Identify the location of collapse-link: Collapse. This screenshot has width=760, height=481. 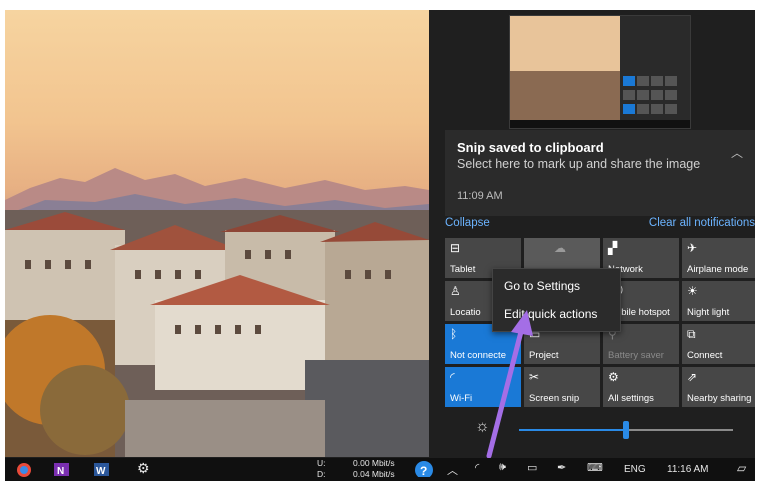
(467, 223).